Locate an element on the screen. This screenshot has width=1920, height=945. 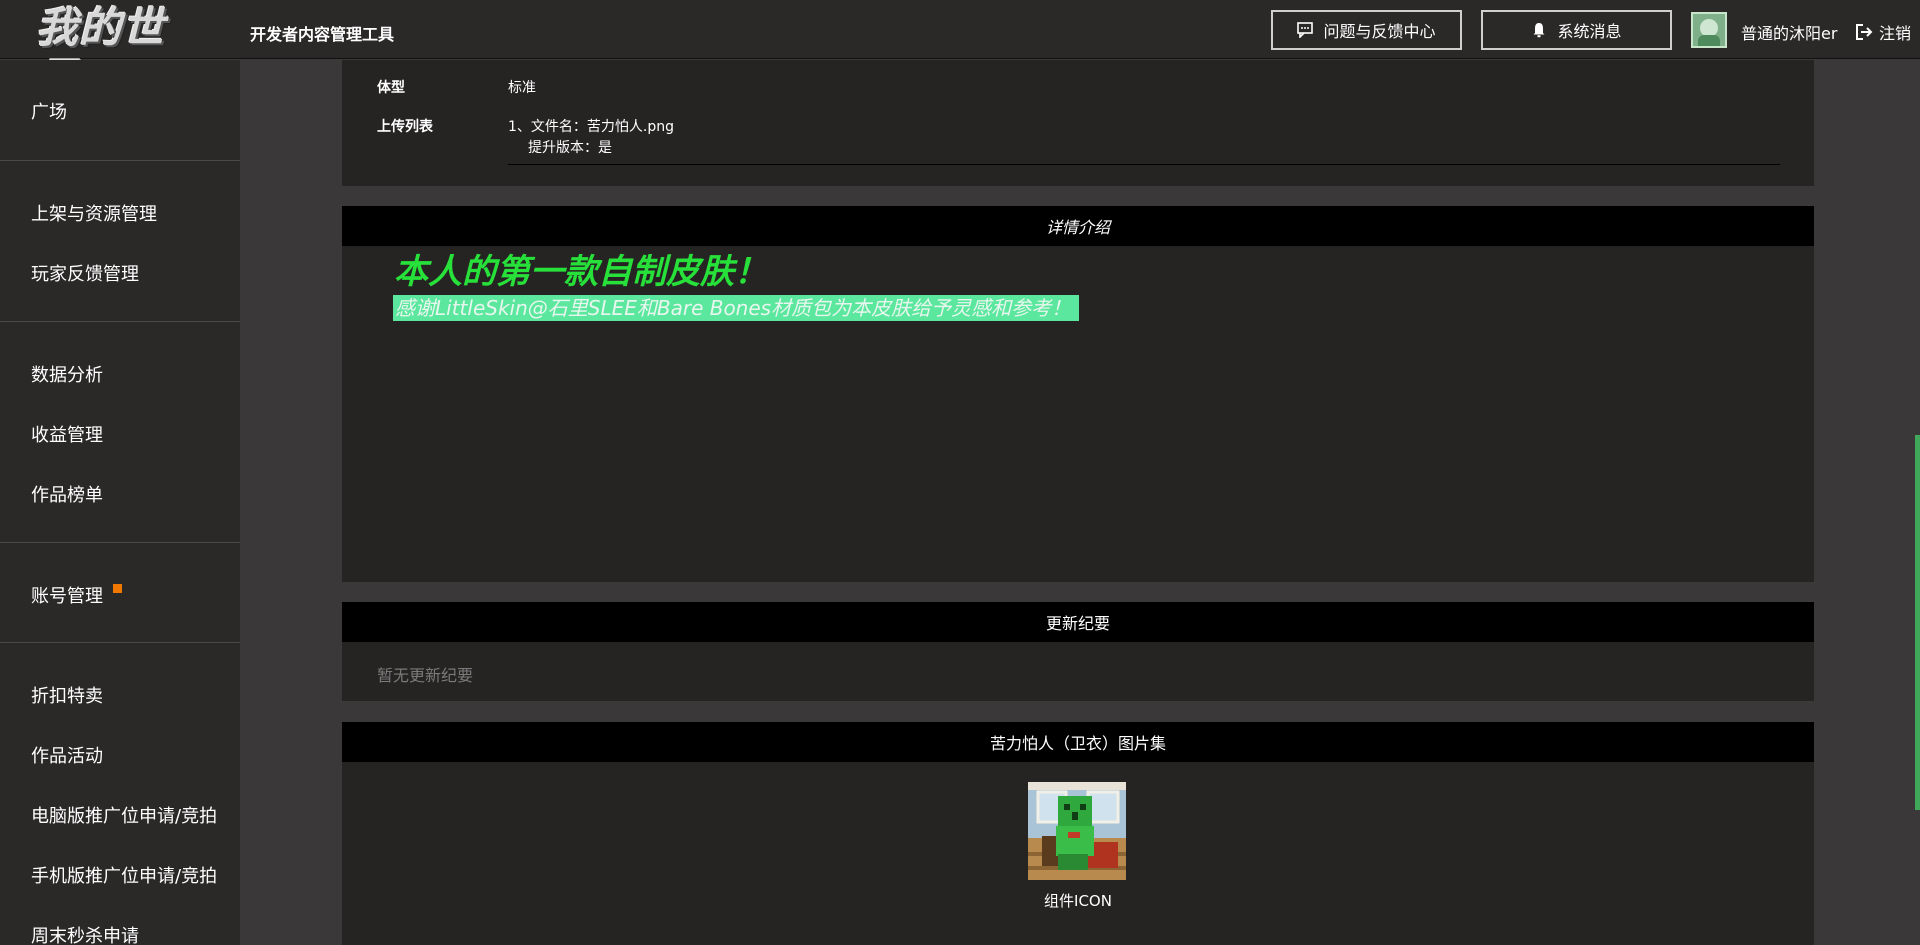
logout-button: 注销 is located at coordinates (1883, 32).